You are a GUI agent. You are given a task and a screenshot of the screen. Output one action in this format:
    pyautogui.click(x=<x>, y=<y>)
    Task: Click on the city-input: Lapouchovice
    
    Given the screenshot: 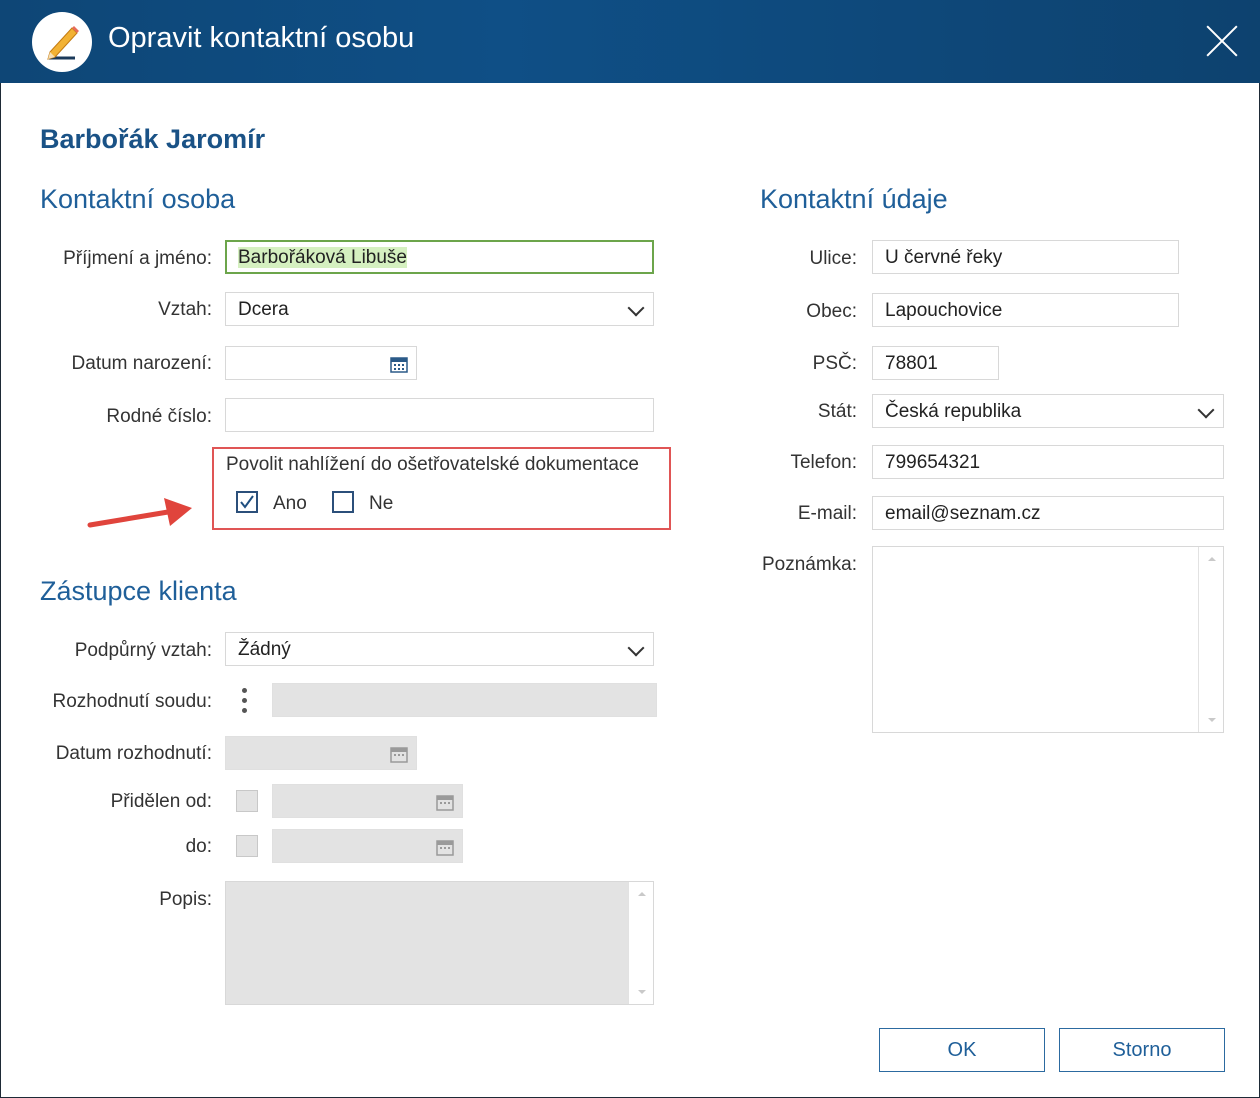 What is the action you would take?
    pyautogui.click(x=1025, y=310)
    